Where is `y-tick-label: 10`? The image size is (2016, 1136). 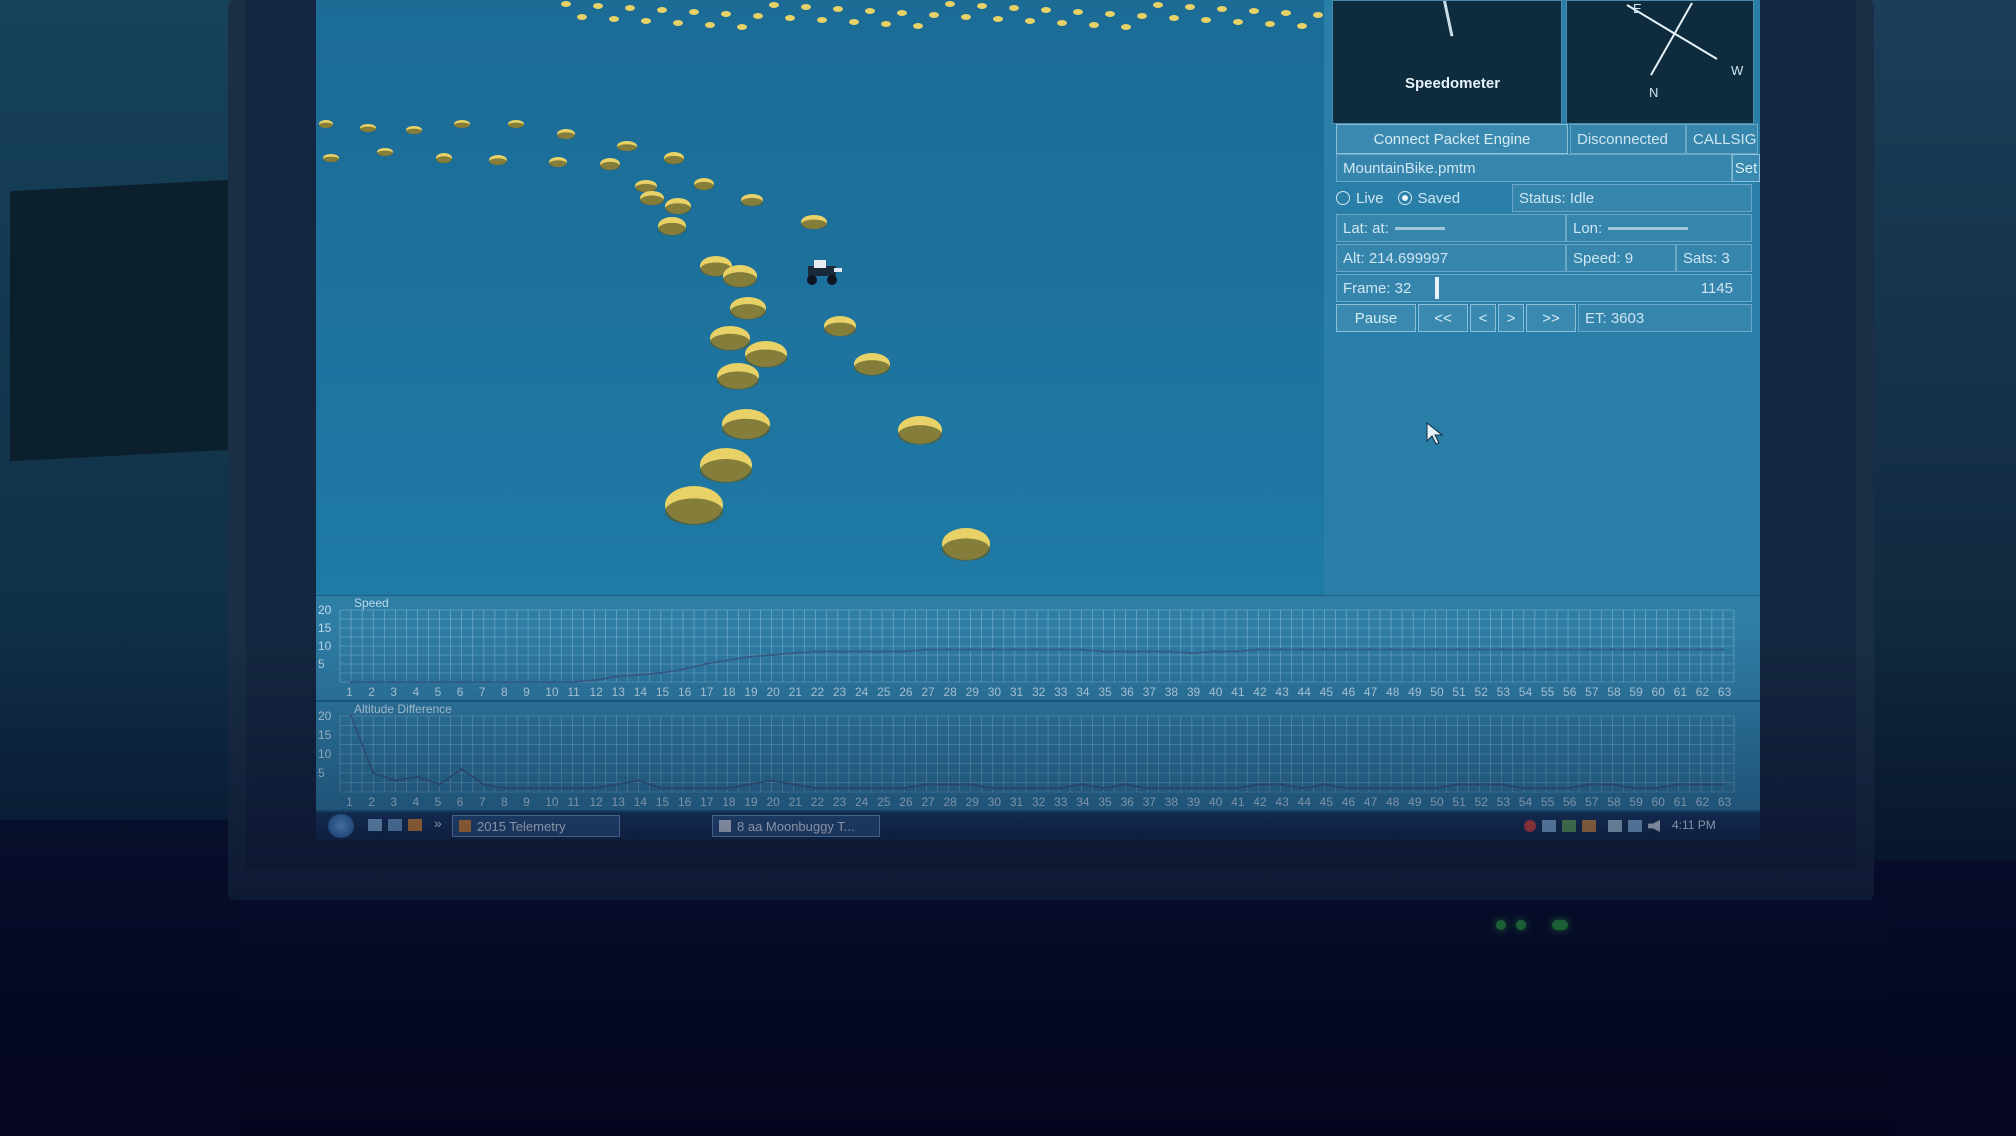
y-tick-label: 10 is located at coordinates (325, 646).